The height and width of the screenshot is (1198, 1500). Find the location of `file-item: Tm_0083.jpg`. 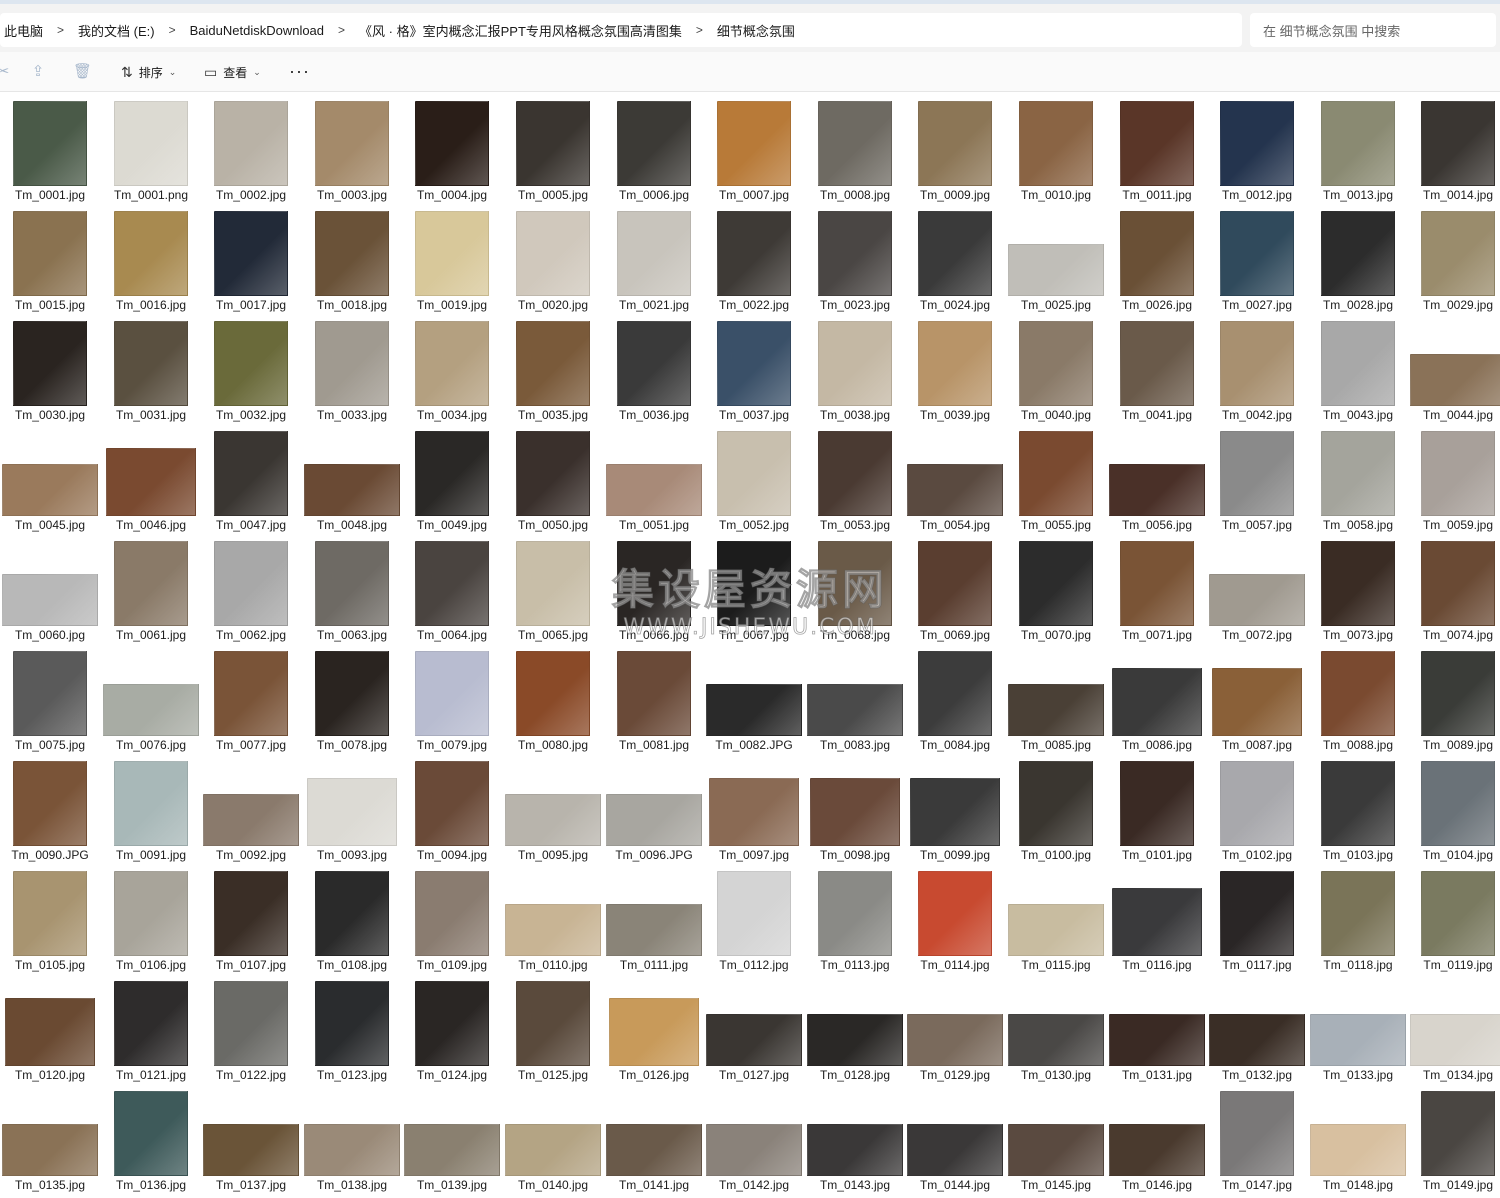

file-item: Tm_0083.jpg is located at coordinates (855, 699).